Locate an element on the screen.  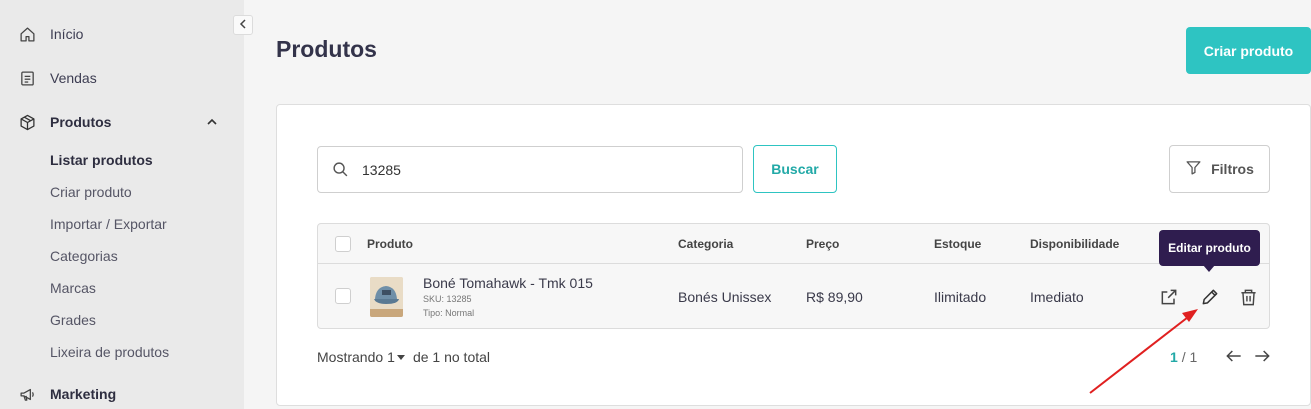
page-indicator: 1 / 1 is located at coordinates (1183, 357).